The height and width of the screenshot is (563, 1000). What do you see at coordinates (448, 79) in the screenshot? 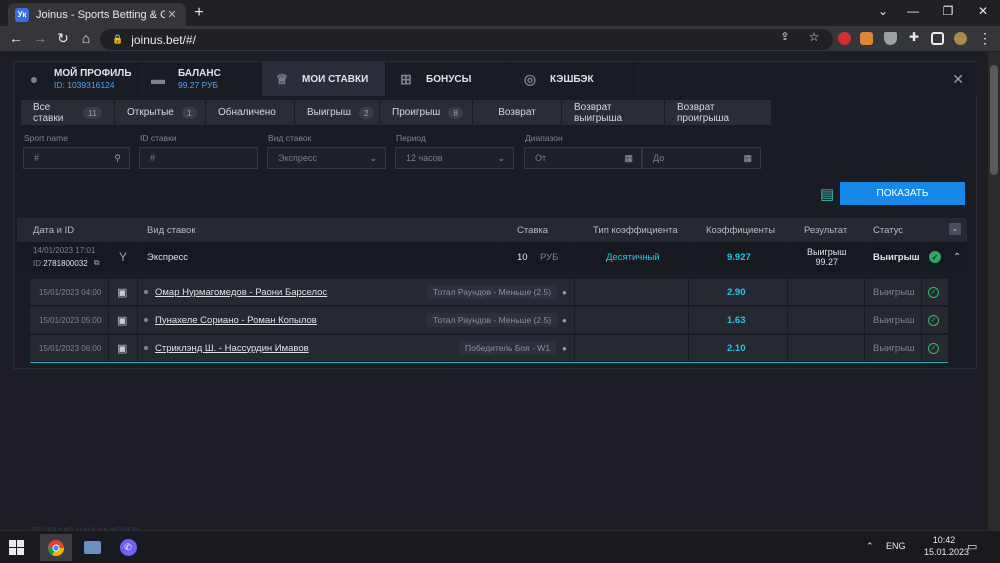
I see `tab-bonuses: ⊞ БОНУСЫ` at bounding box center [448, 79].